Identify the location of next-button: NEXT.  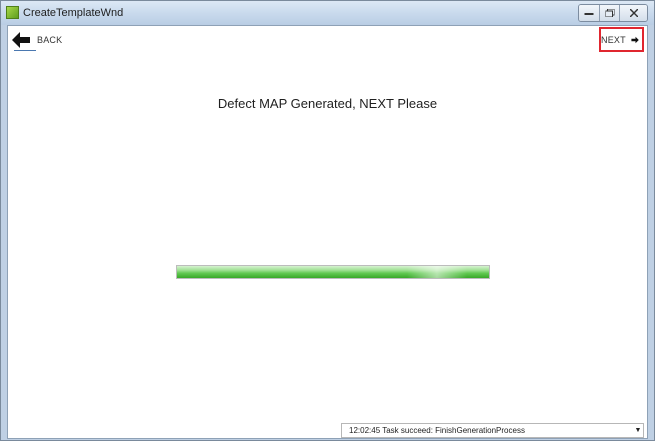
(621, 39).